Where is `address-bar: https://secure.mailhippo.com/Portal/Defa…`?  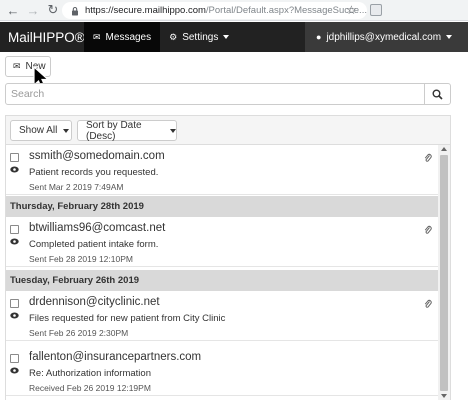
address-bar: https://secure.mailhippo.com/Portal/Defa… is located at coordinates (214, 10).